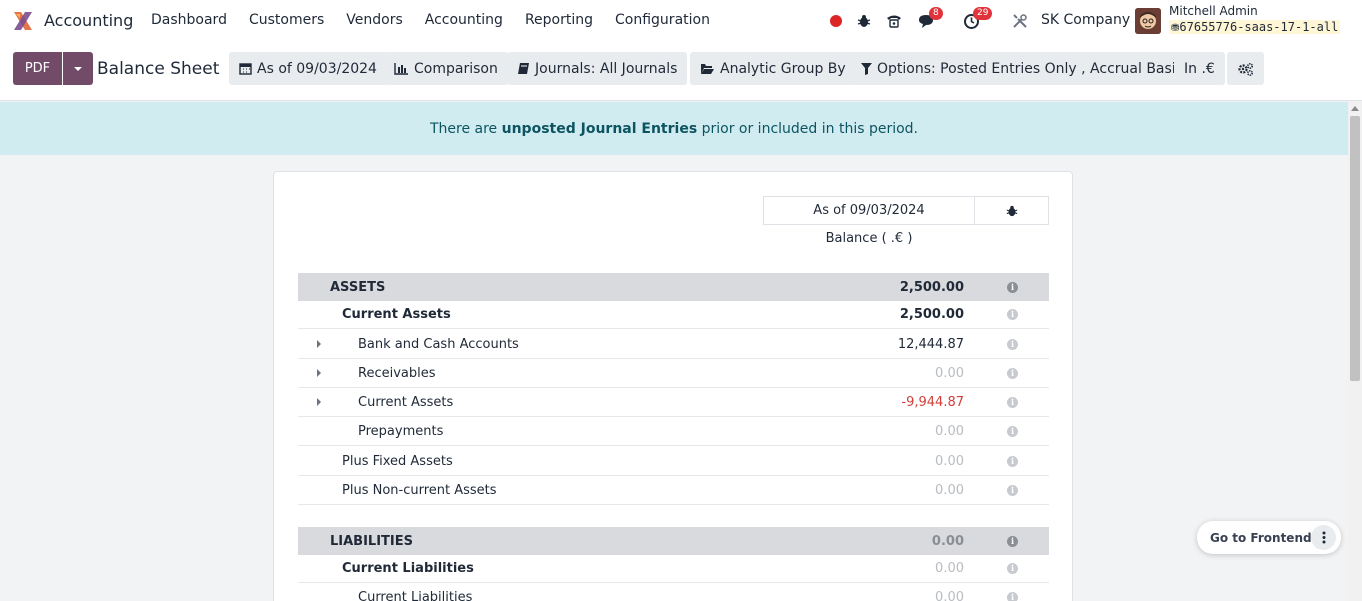 The height and width of the screenshot is (601, 1362). Describe the element at coordinates (245, 69) in the screenshot. I see `calendar-icon` at that location.